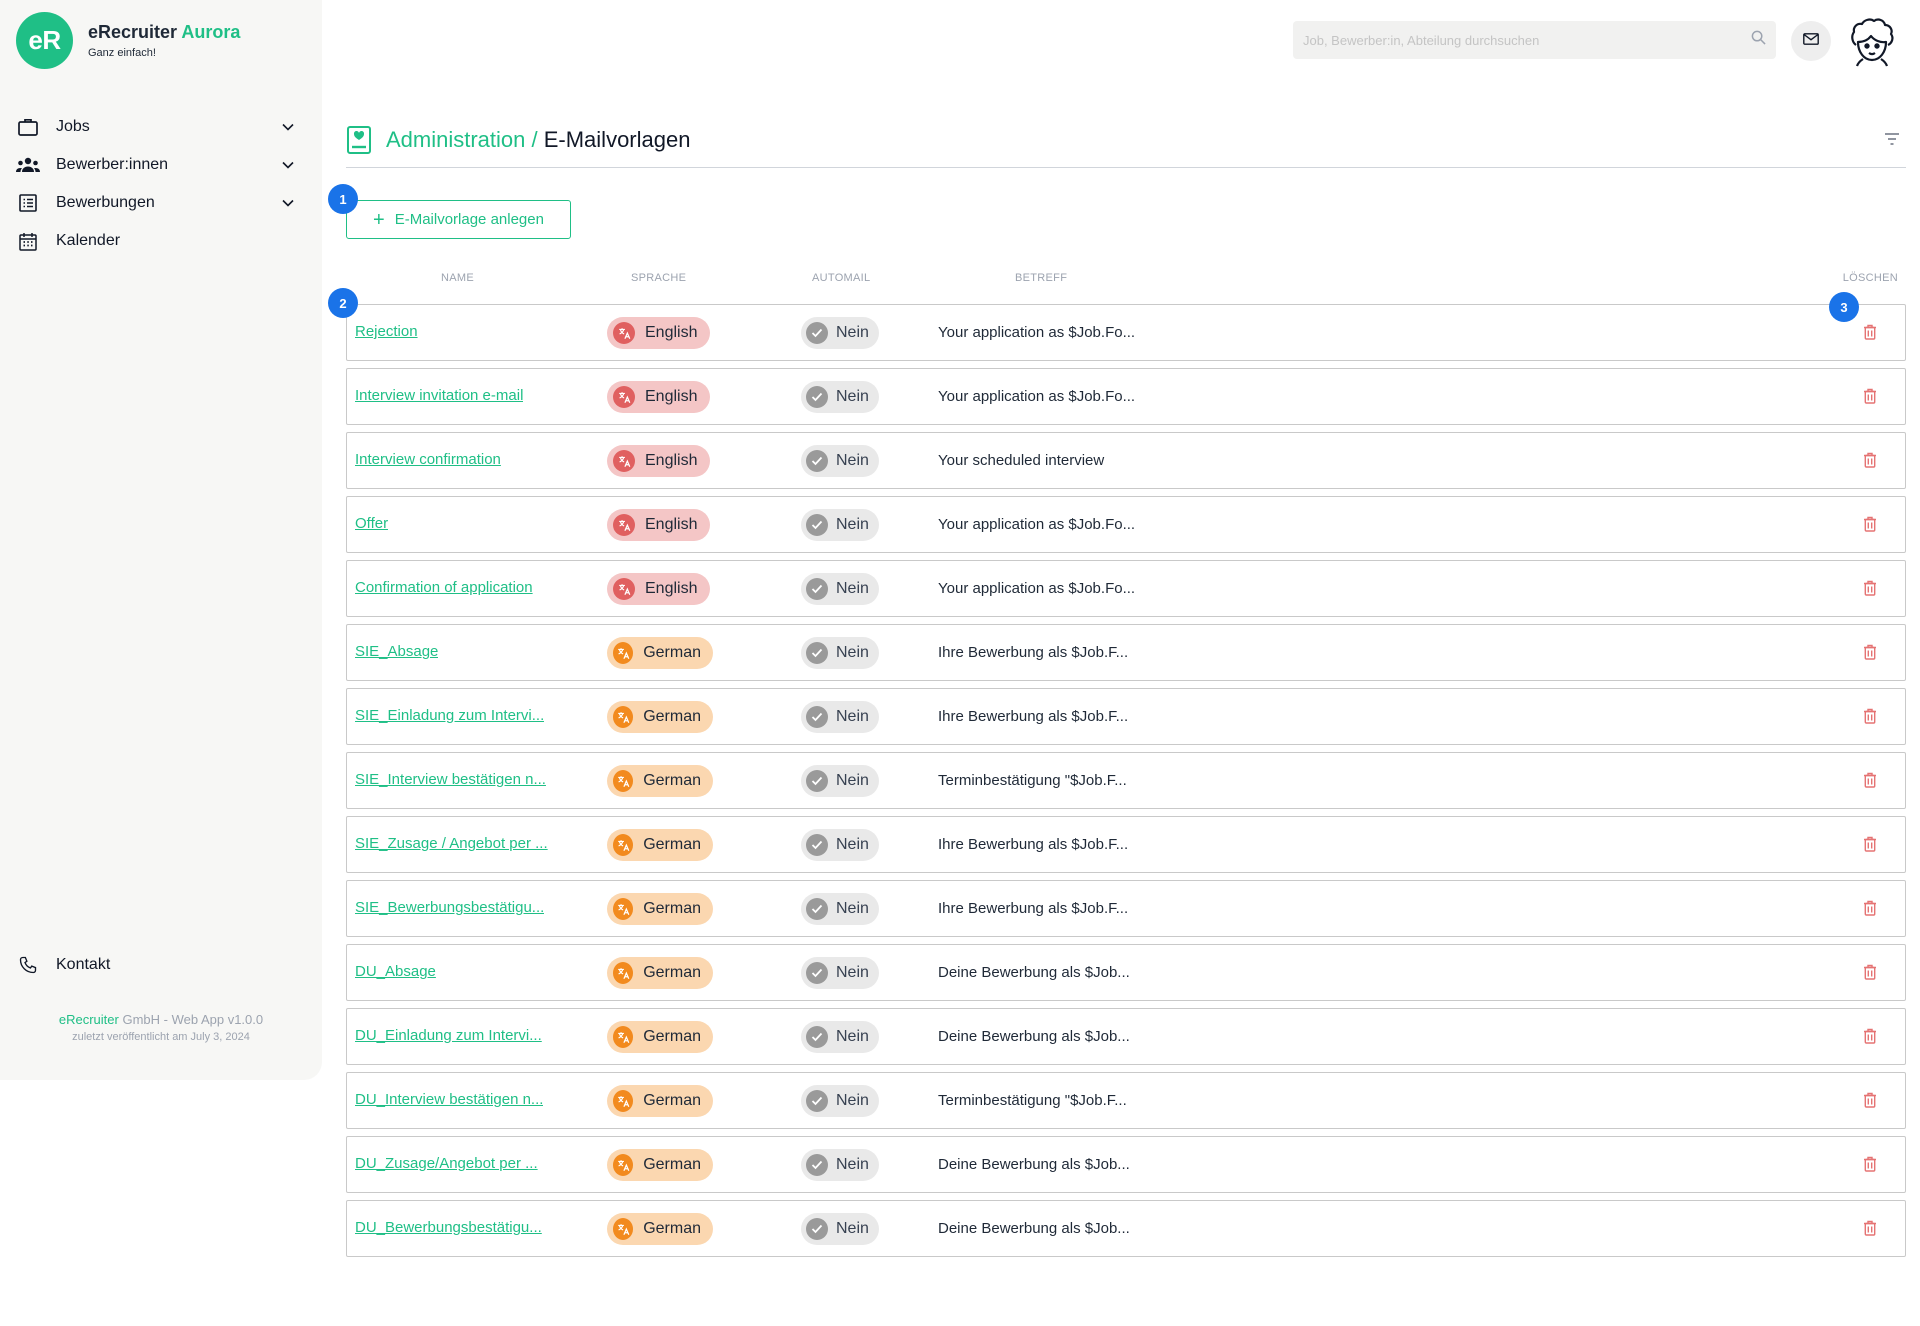 The width and height of the screenshot is (1920, 1326). Describe the element at coordinates (396, 651) in the screenshot. I see `template-name-link: SIE_Absage` at that location.